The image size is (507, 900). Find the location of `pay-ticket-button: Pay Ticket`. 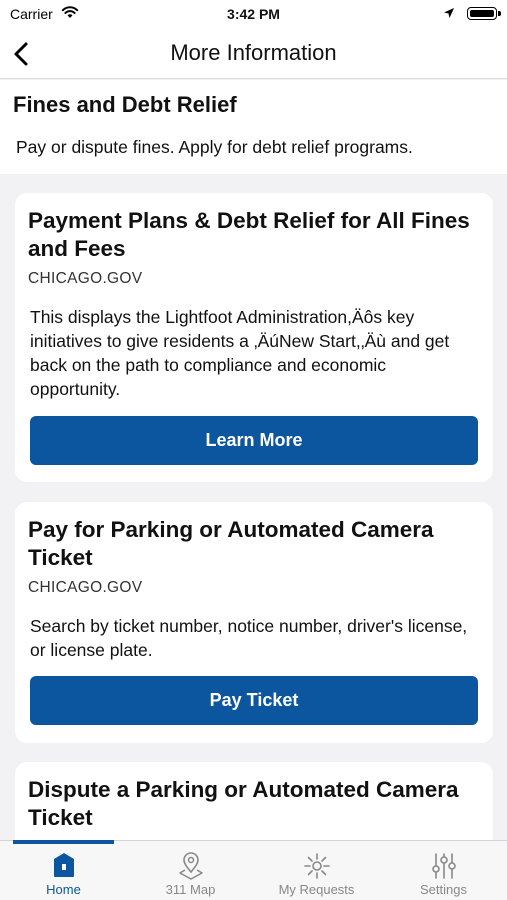

pay-ticket-button: Pay Ticket is located at coordinates (254, 700).